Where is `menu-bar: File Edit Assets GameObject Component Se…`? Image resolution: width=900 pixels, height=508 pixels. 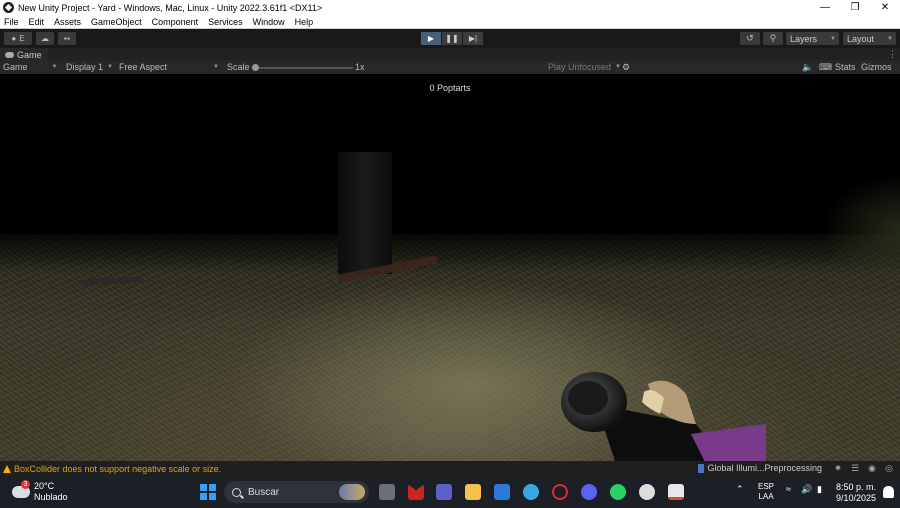 menu-bar: File Edit Assets GameObject Component Se… is located at coordinates (450, 22).